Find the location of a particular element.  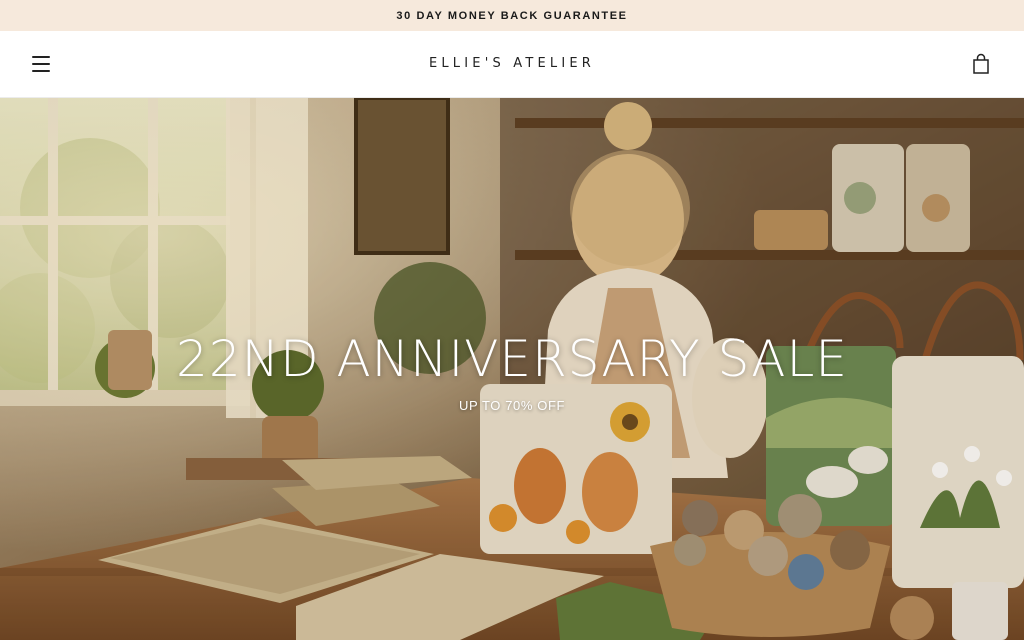

hero-title: 22ND ANNIVERSARY SALE is located at coordinates (512, 359).